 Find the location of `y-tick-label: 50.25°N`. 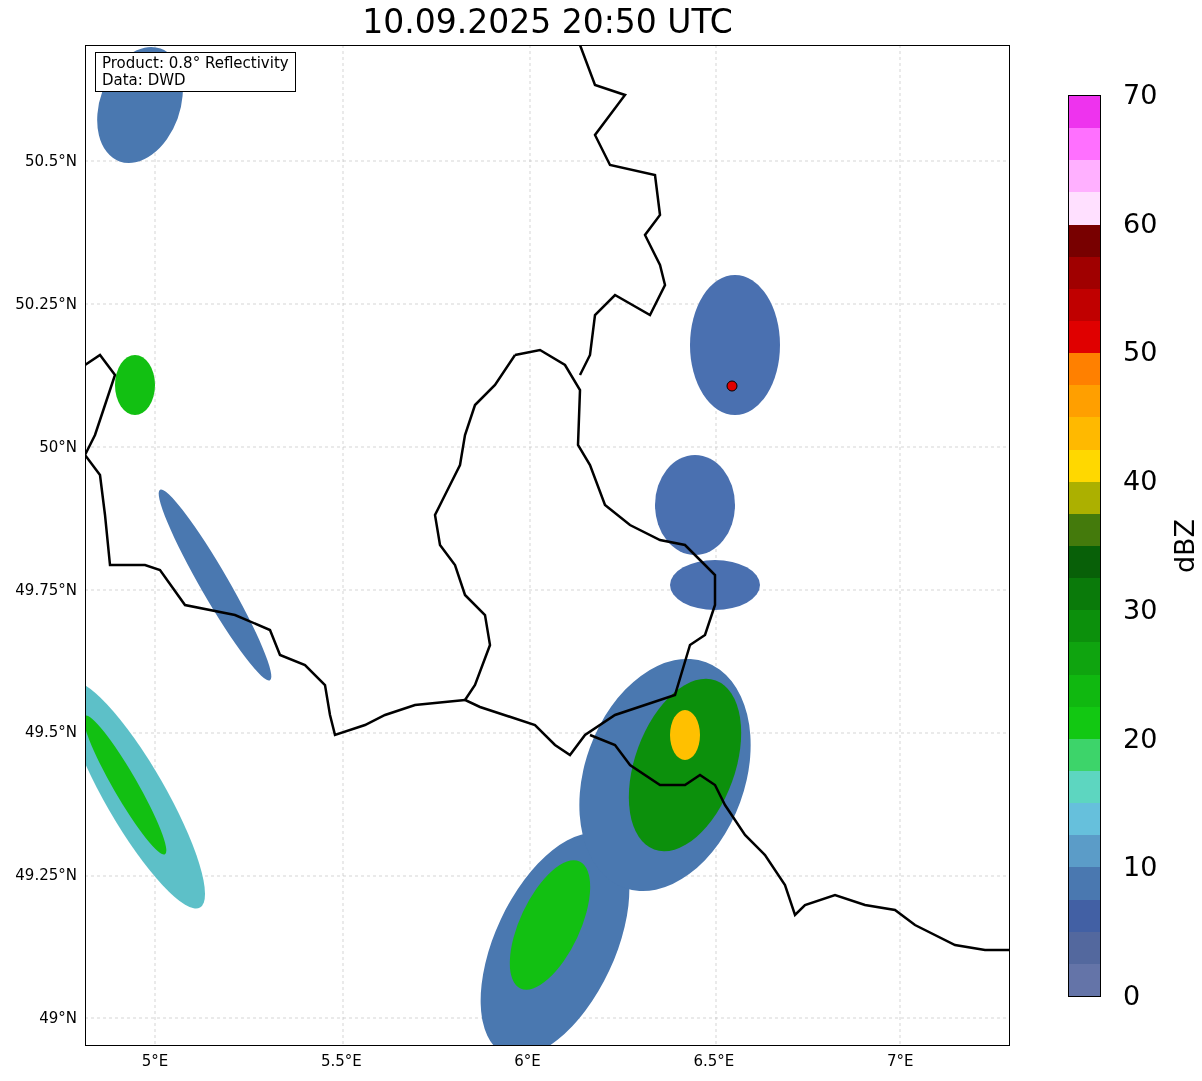

y-tick-label: 50.25°N is located at coordinates (46, 303).